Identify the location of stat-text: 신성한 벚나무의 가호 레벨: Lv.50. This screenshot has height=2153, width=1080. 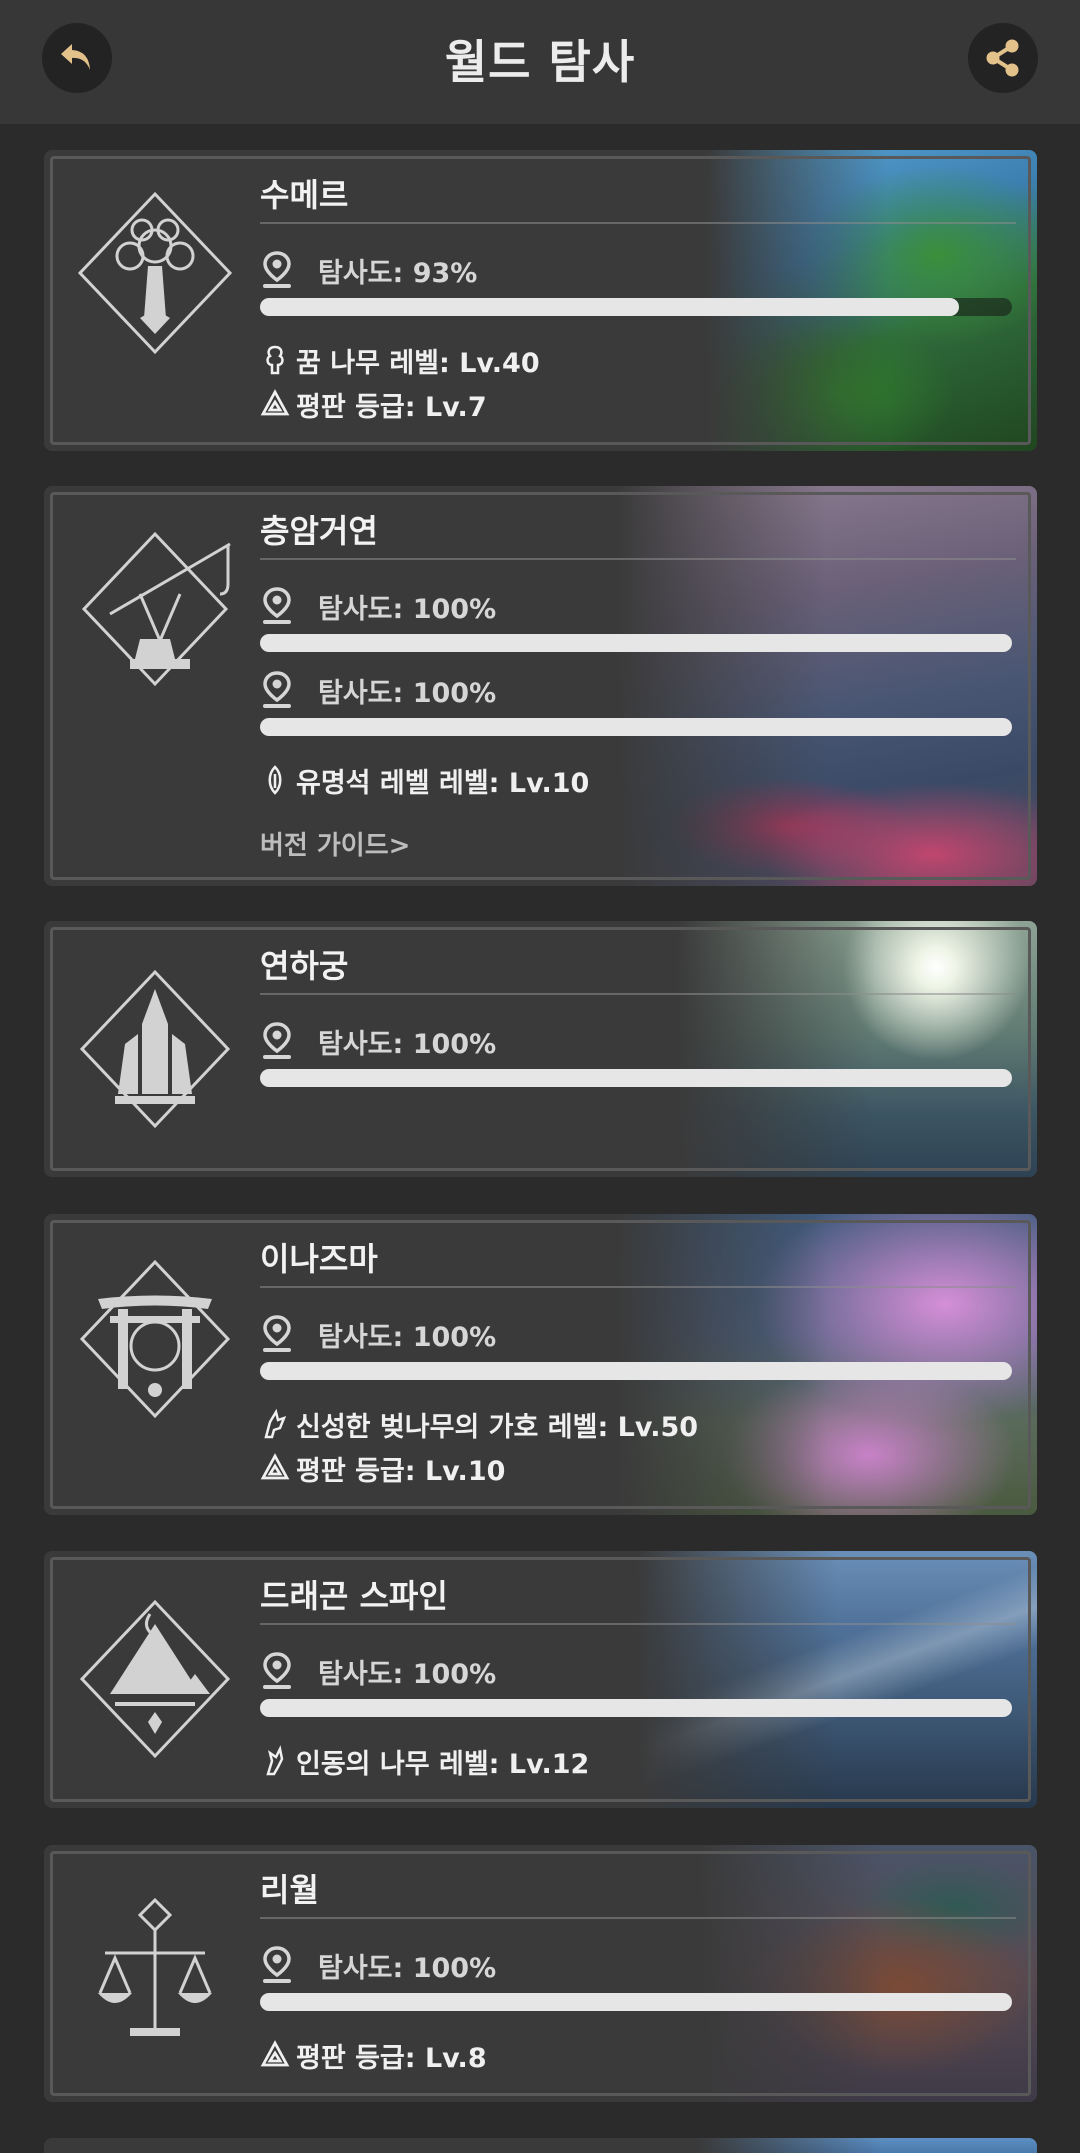
(497, 1427).